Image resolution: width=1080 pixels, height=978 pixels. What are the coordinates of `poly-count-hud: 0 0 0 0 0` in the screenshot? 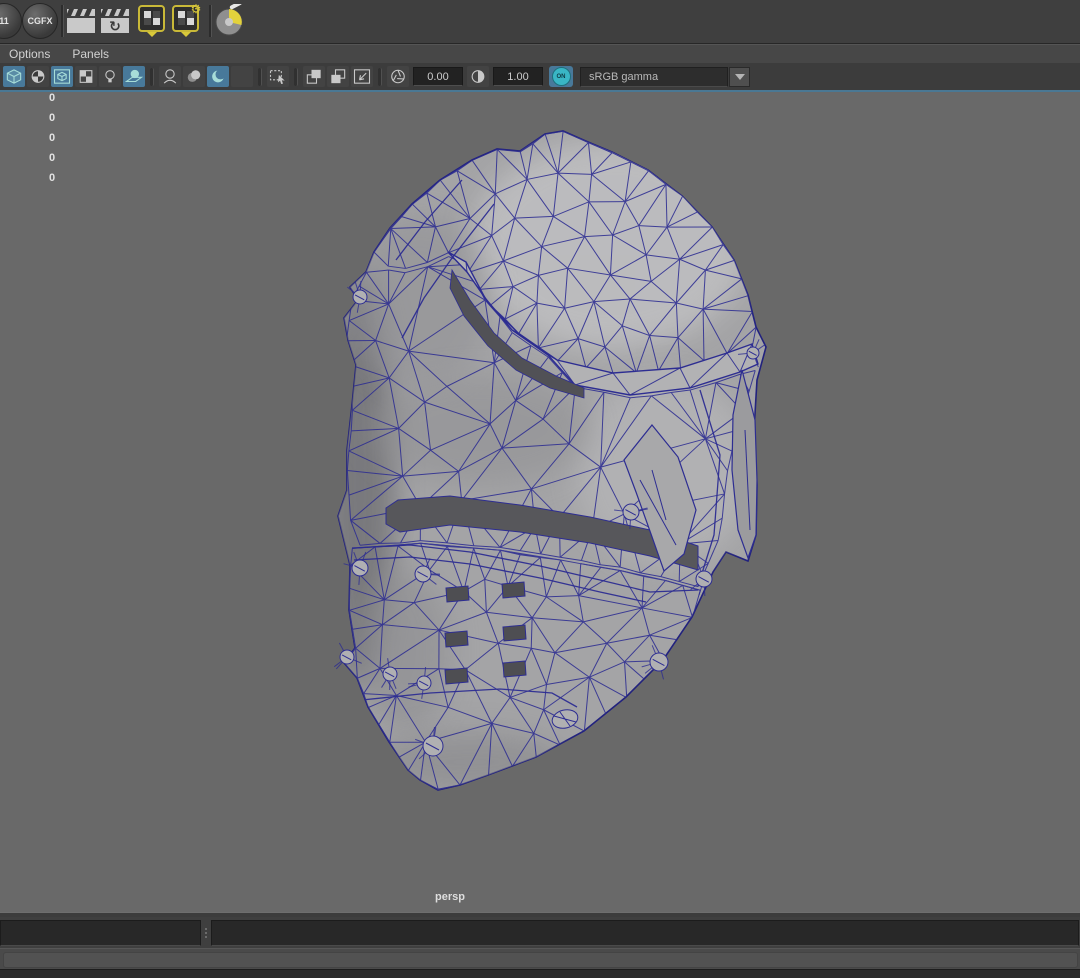 It's located at (52, 140).